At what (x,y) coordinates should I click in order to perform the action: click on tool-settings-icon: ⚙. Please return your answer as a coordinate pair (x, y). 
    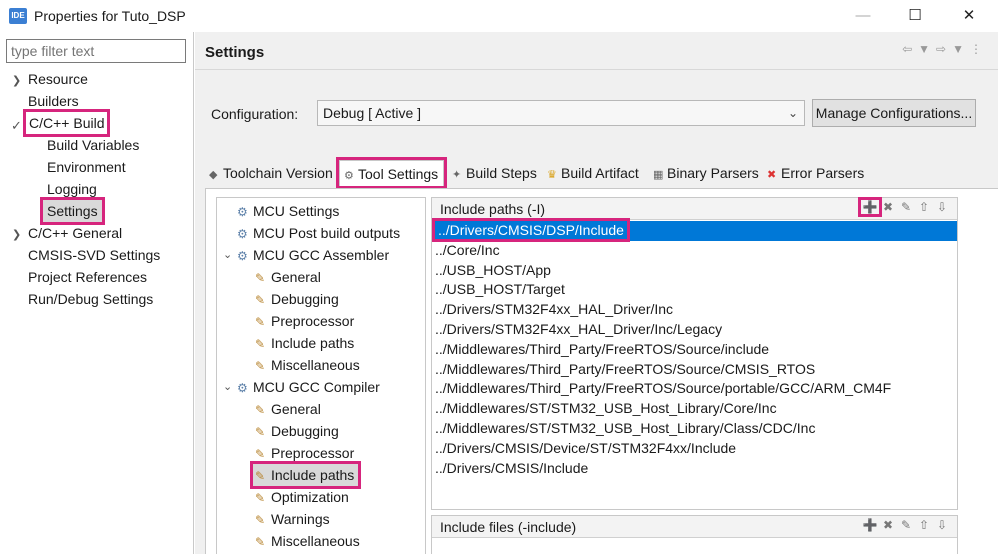
    Looking at the image, I should click on (349, 176).